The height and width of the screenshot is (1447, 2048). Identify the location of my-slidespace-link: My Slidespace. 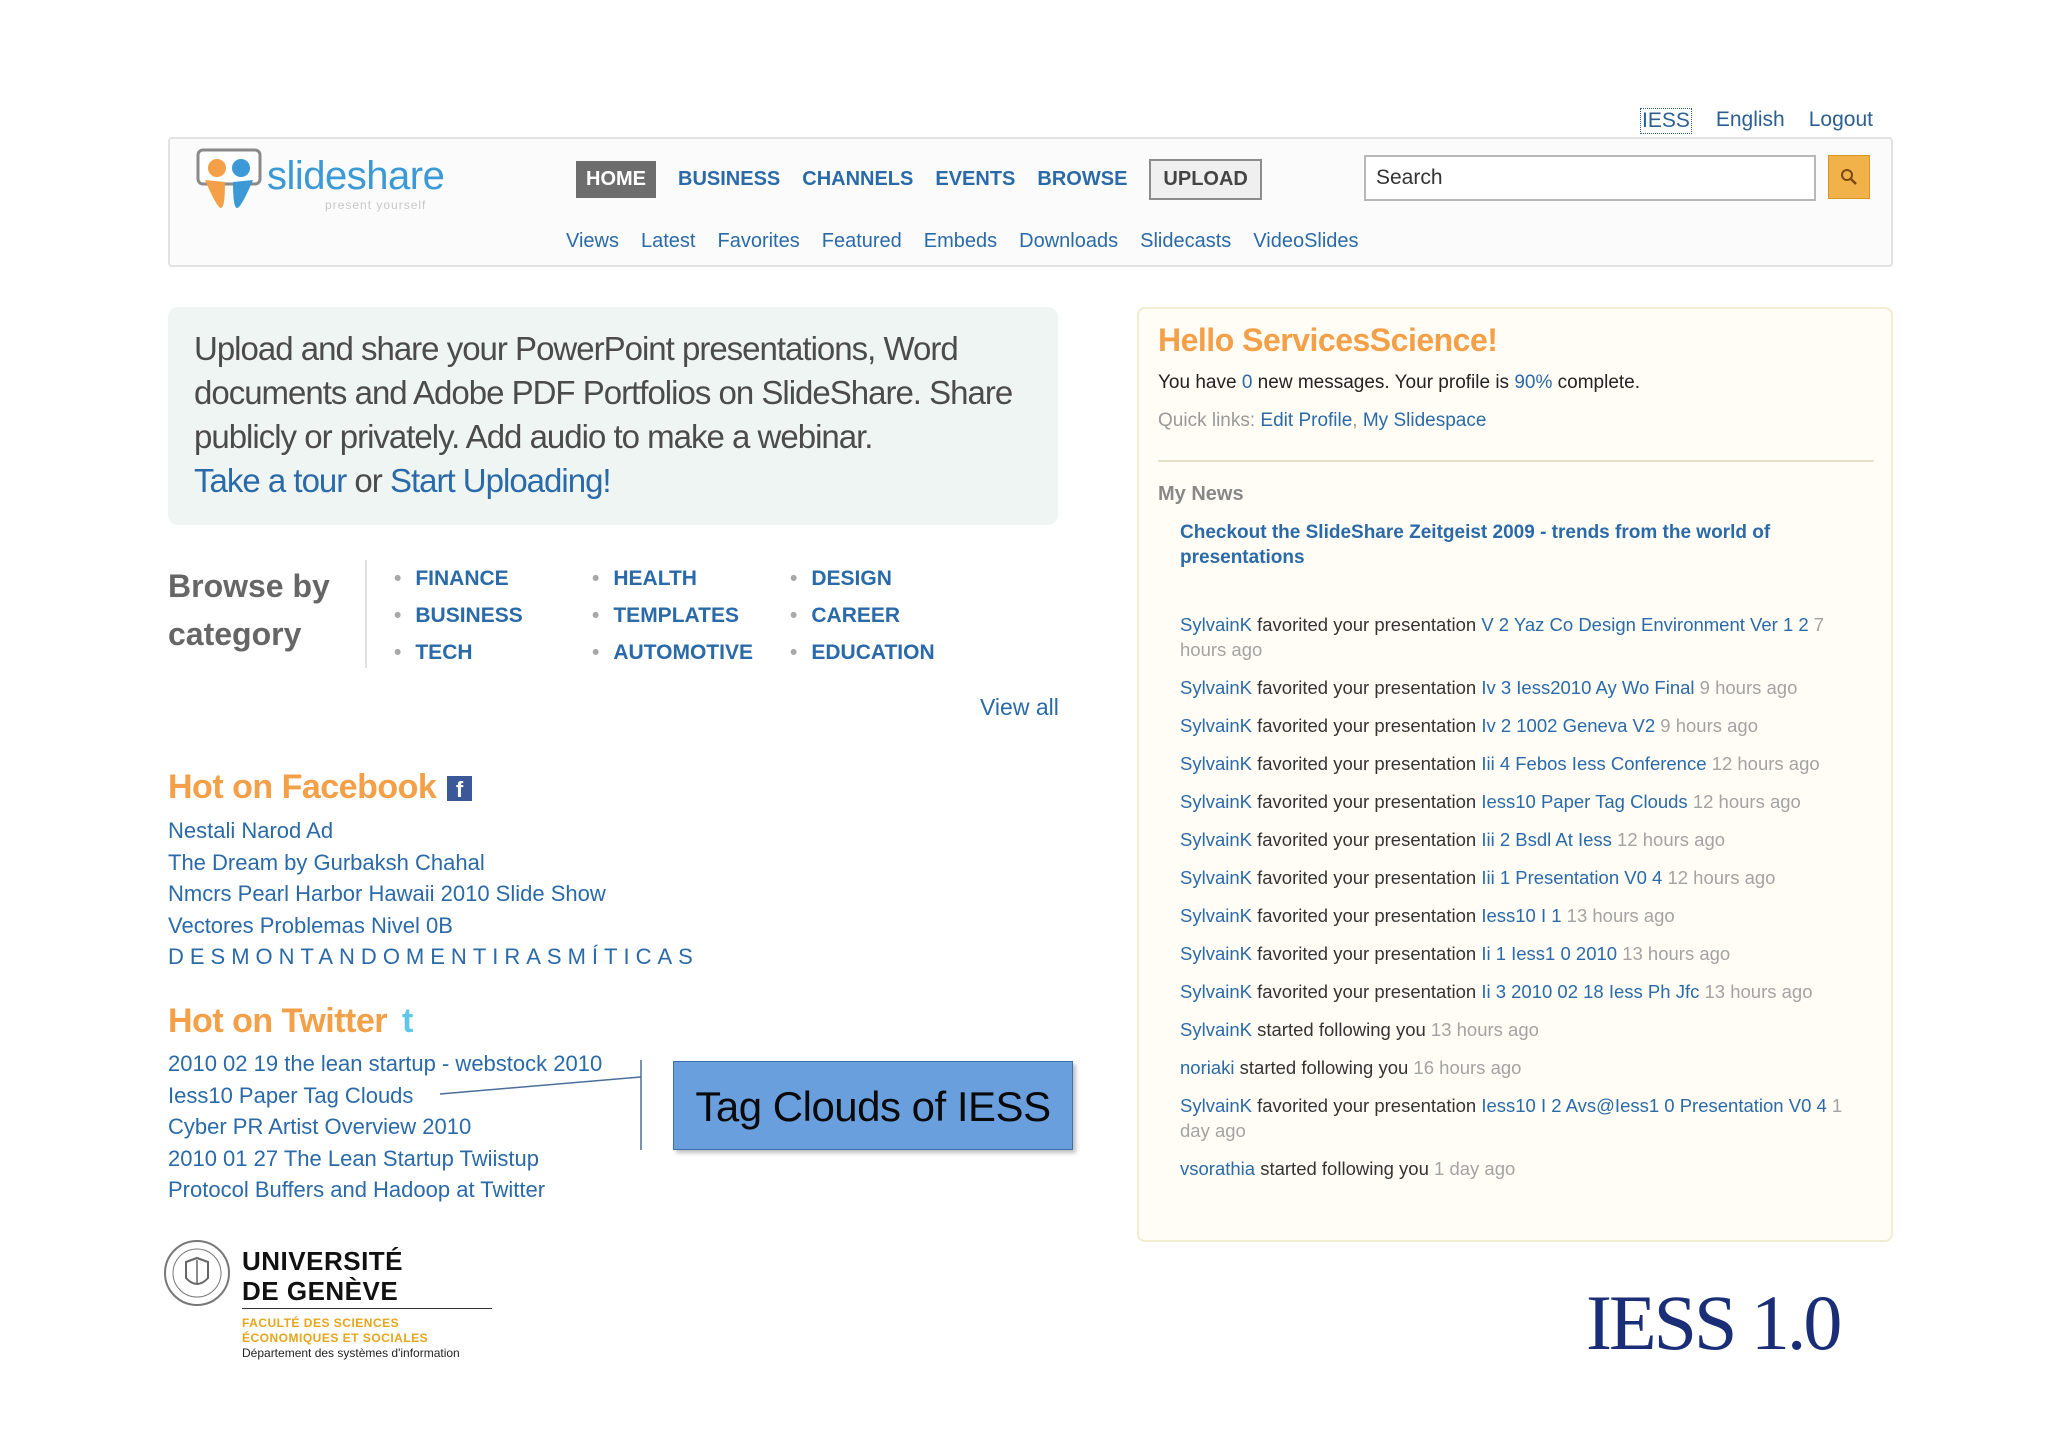
(1425, 420).